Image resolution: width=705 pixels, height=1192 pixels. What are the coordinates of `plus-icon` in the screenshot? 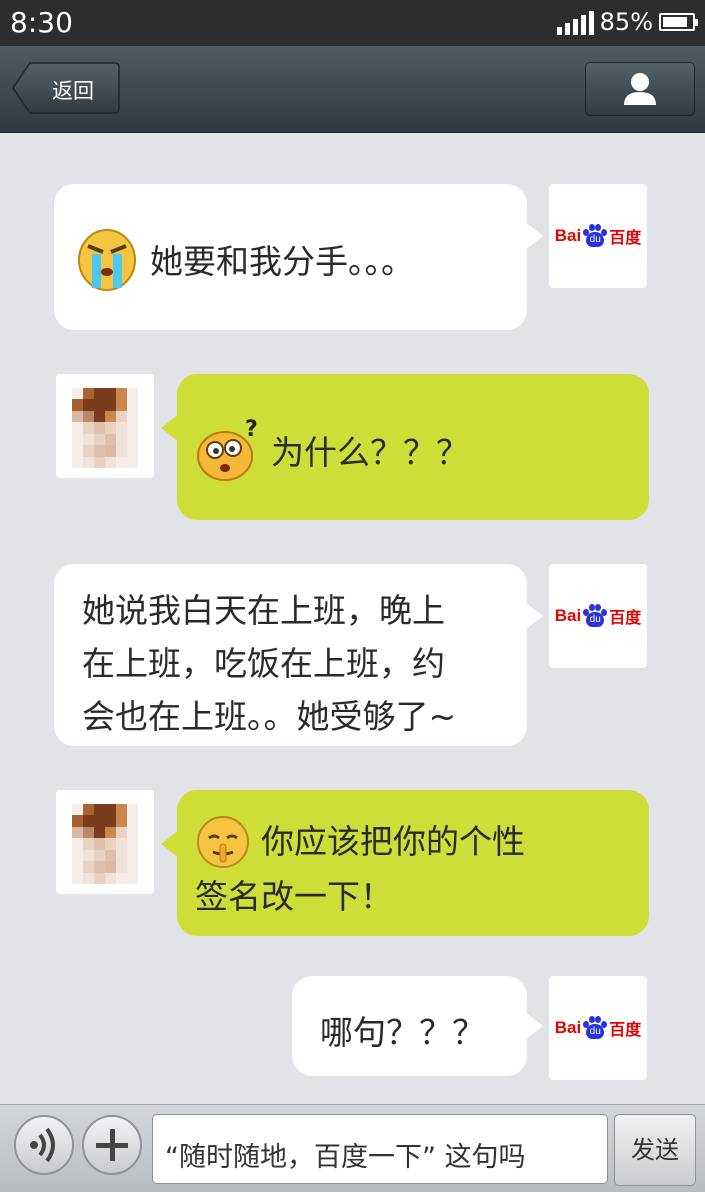 It's located at (112, 1145).